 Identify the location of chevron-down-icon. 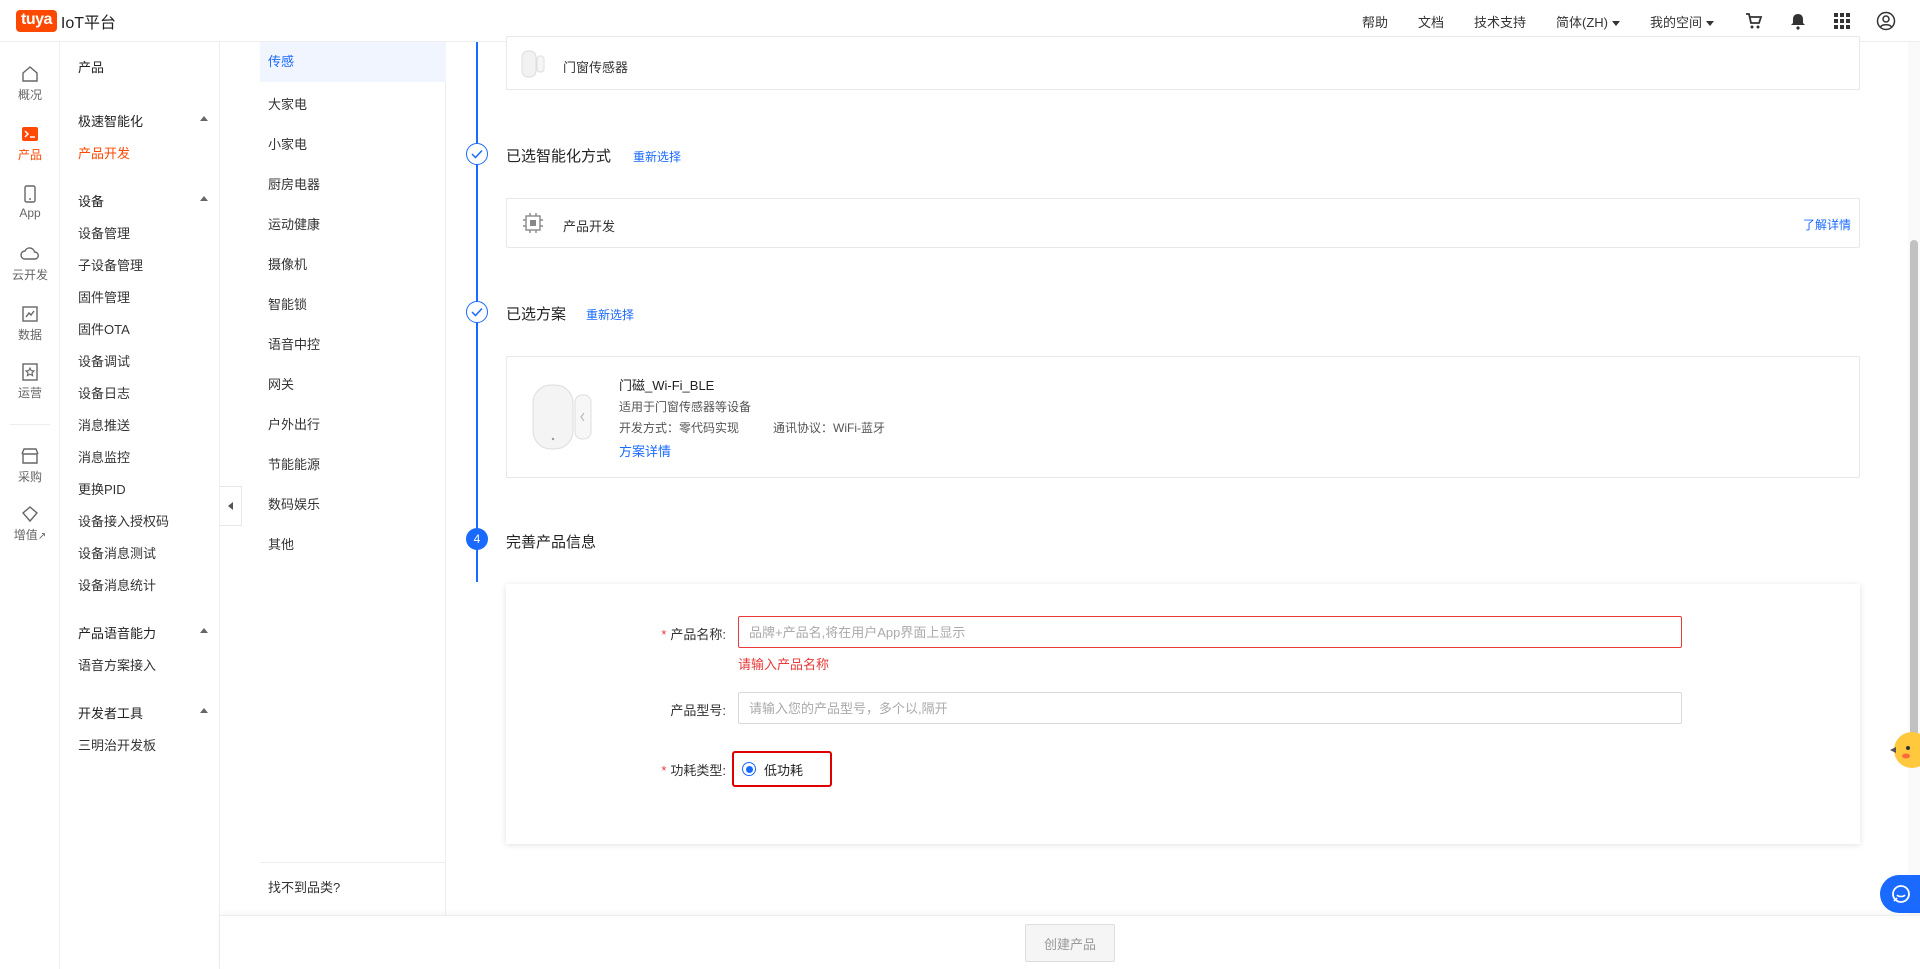
(1710, 23).